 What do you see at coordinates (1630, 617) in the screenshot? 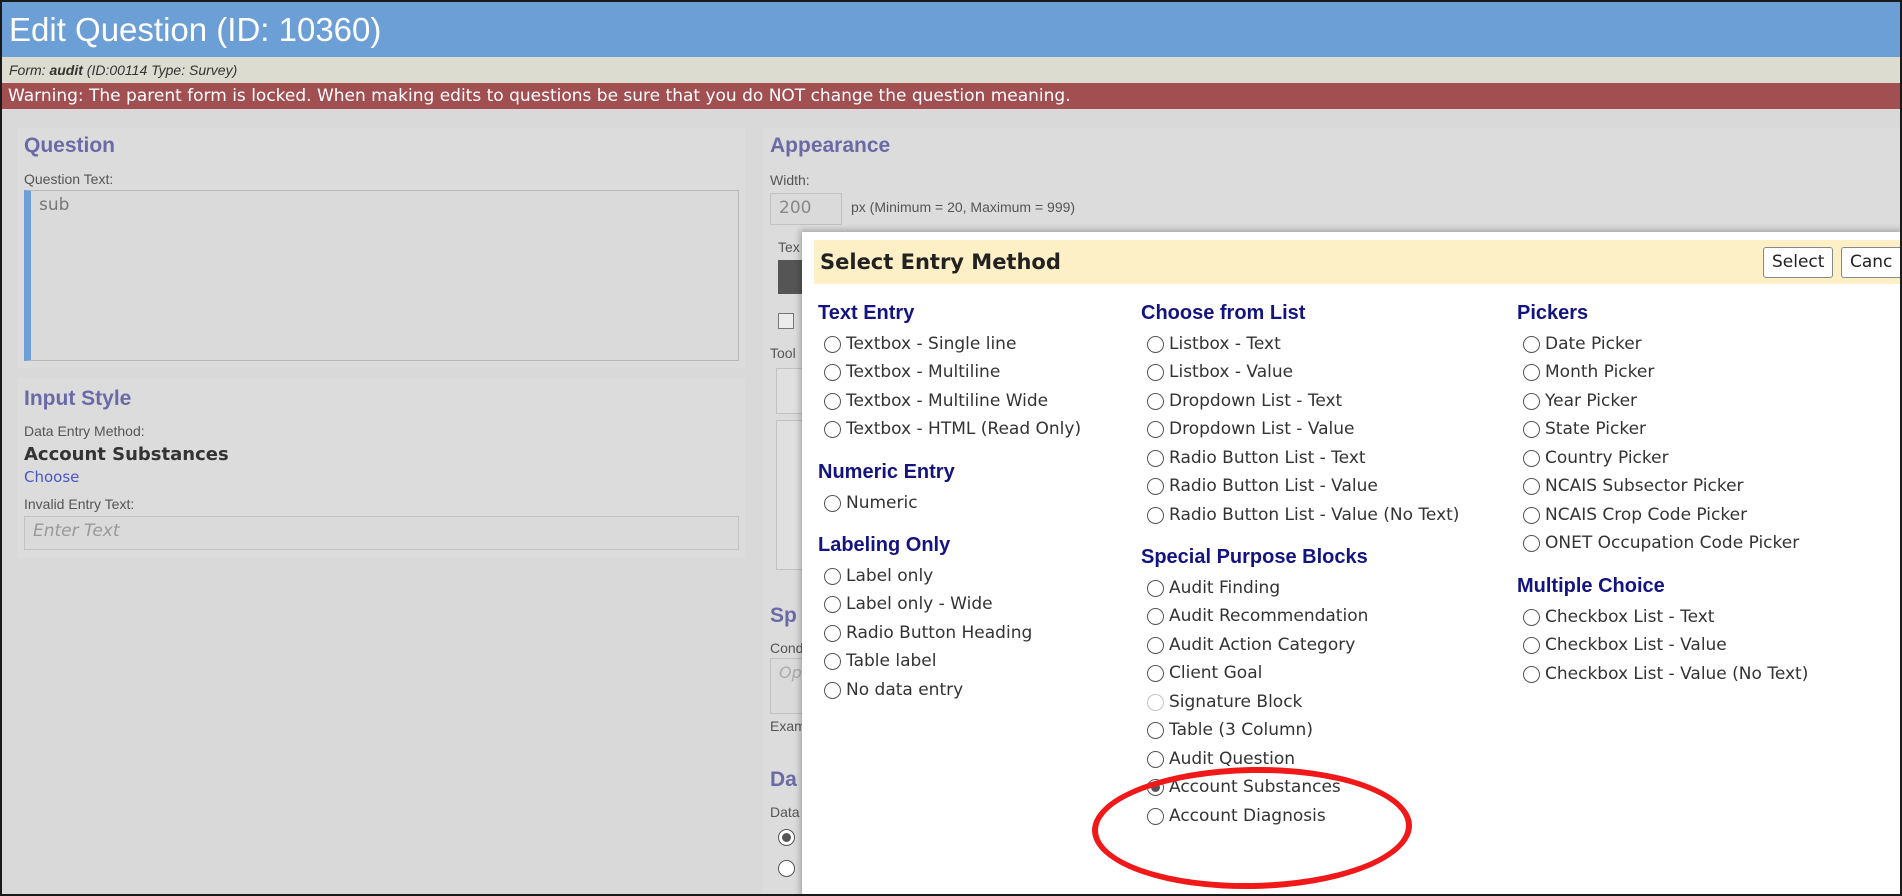
I see `option-label: Checkbox List - Text` at bounding box center [1630, 617].